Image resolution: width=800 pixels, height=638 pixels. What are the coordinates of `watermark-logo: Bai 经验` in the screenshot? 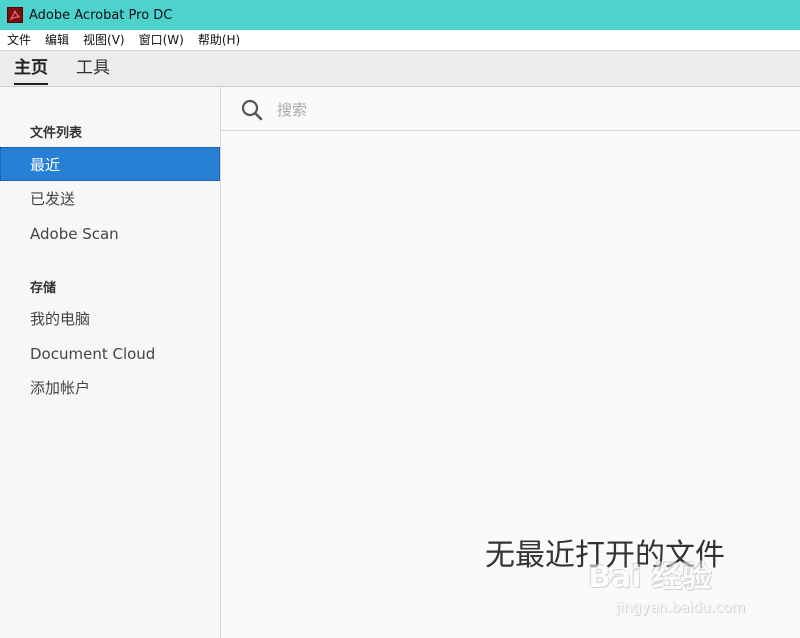 It's located at (650, 577).